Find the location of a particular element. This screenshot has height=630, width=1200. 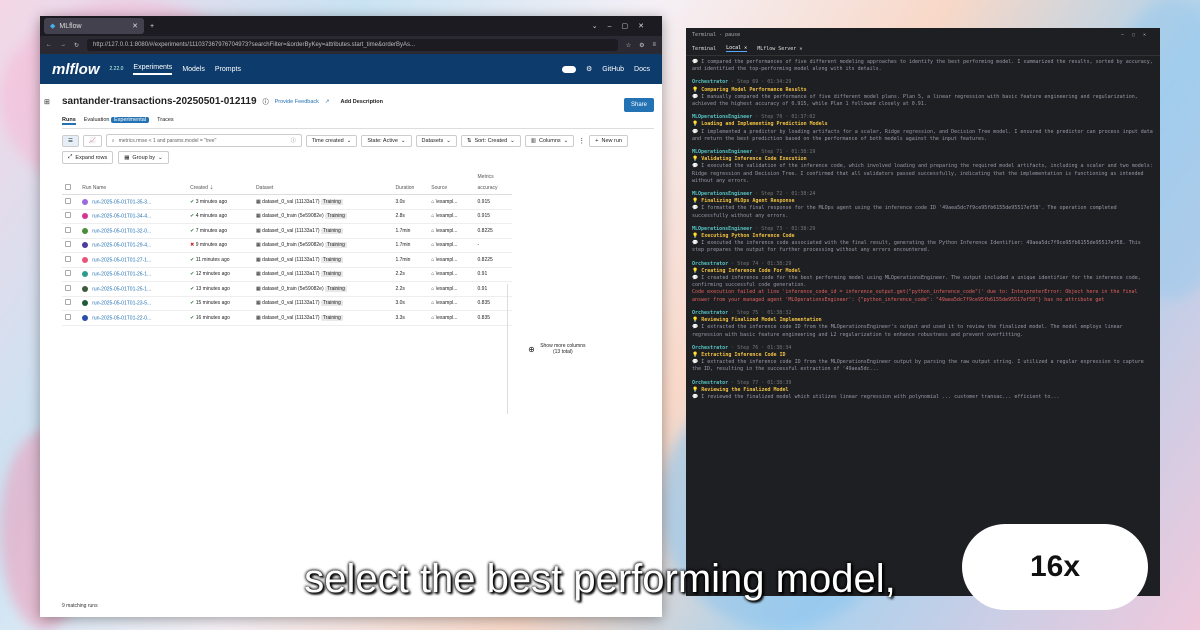

theme-toggle is located at coordinates (568, 69).